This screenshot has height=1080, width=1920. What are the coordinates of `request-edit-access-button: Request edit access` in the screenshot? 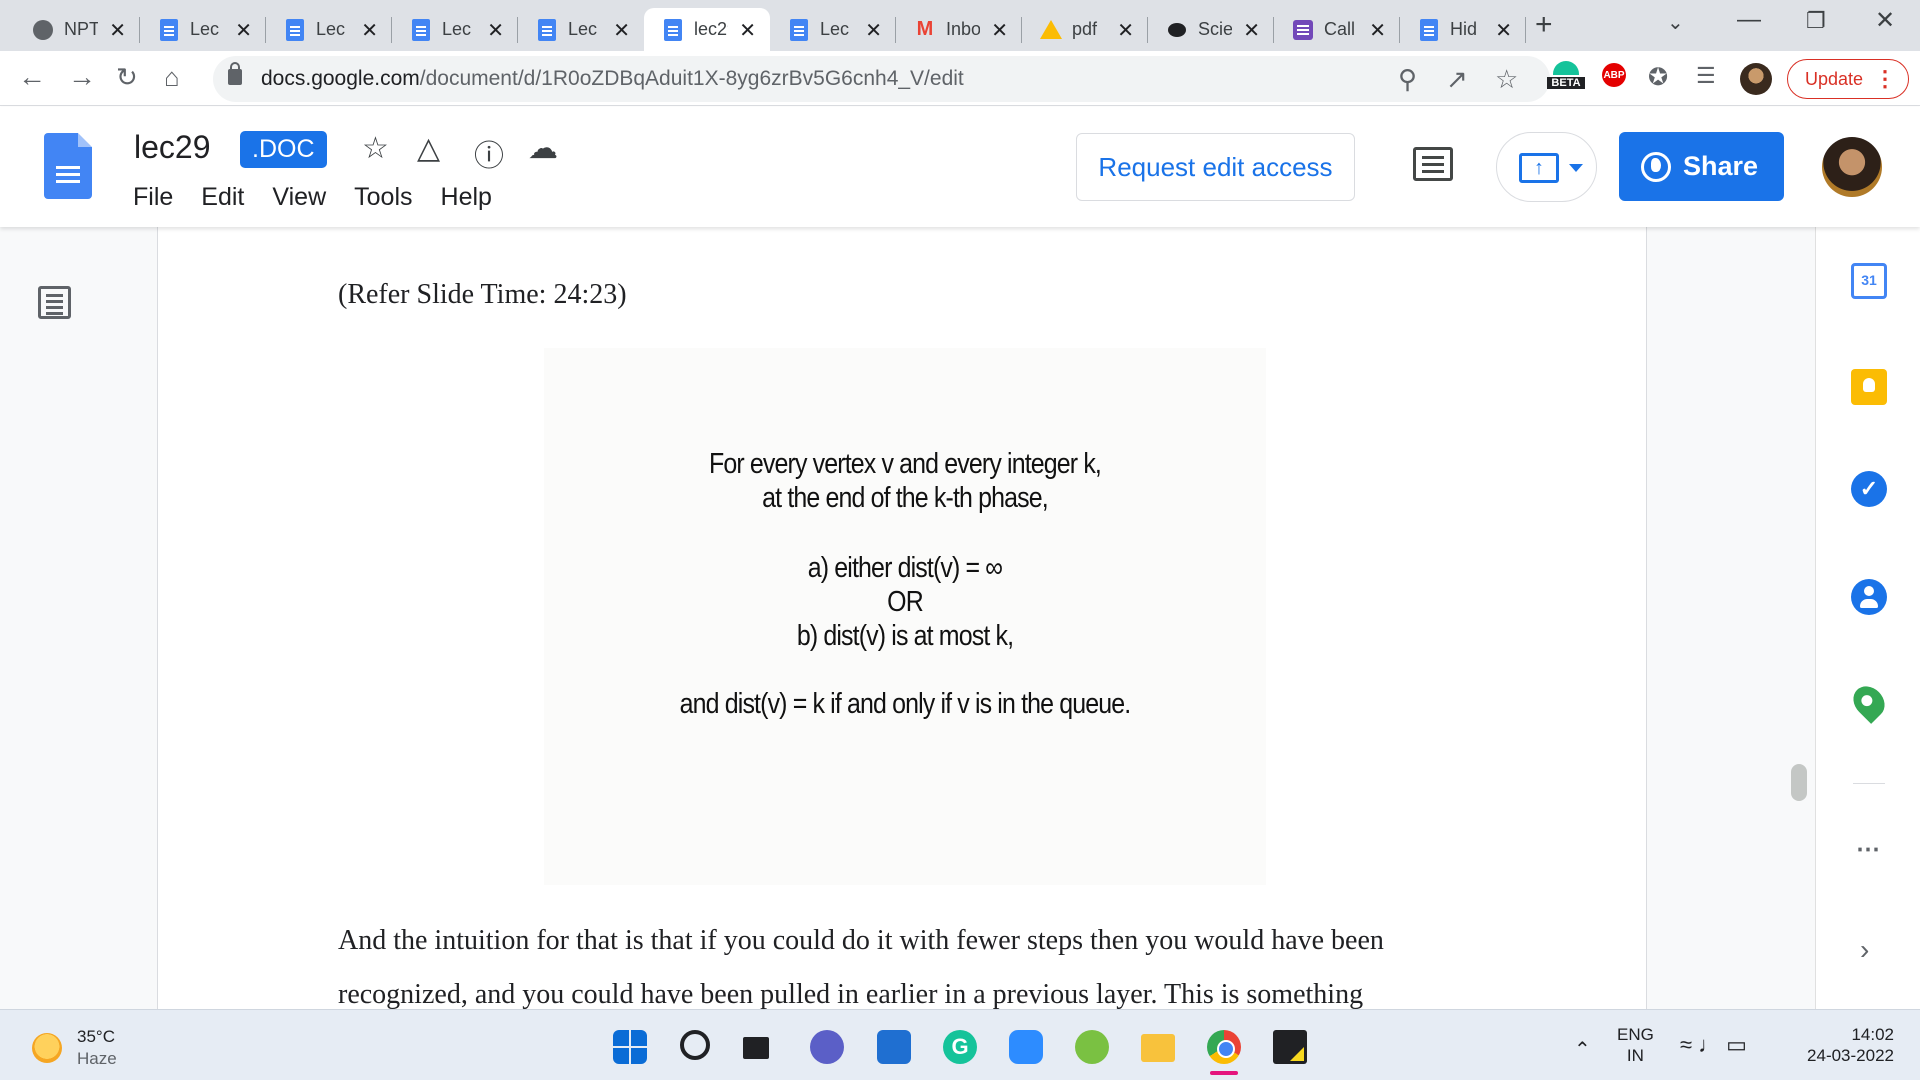 It's located at (1215, 167).